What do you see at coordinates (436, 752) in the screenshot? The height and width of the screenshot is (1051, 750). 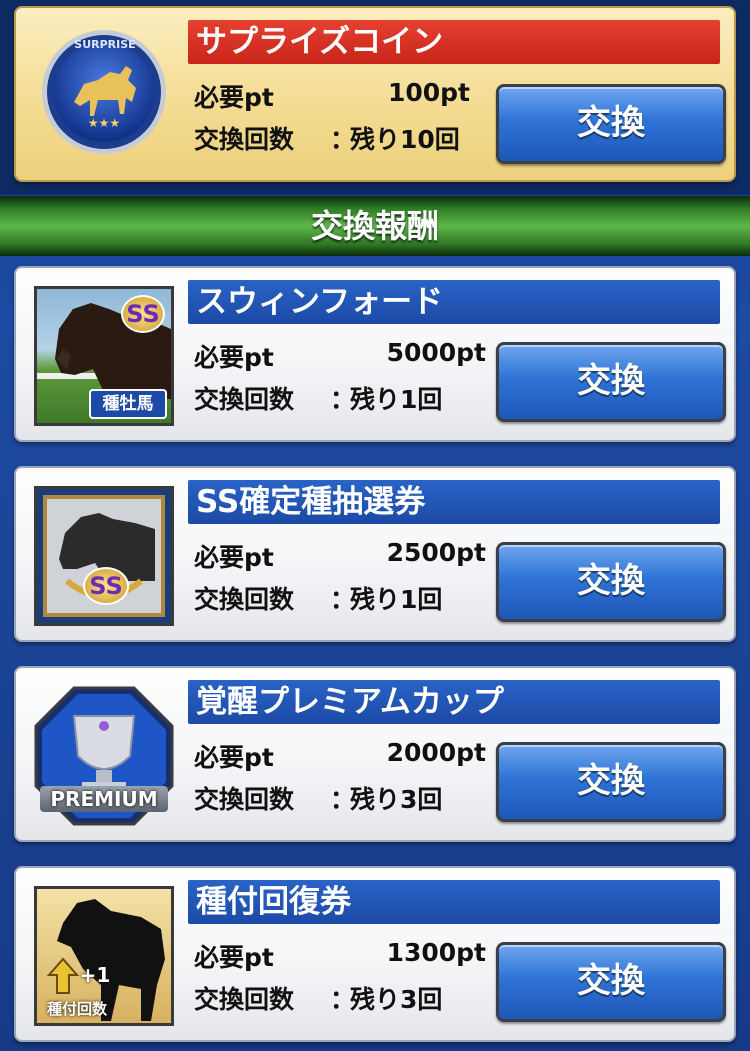 I see `required-pt-value: 2000pt` at bounding box center [436, 752].